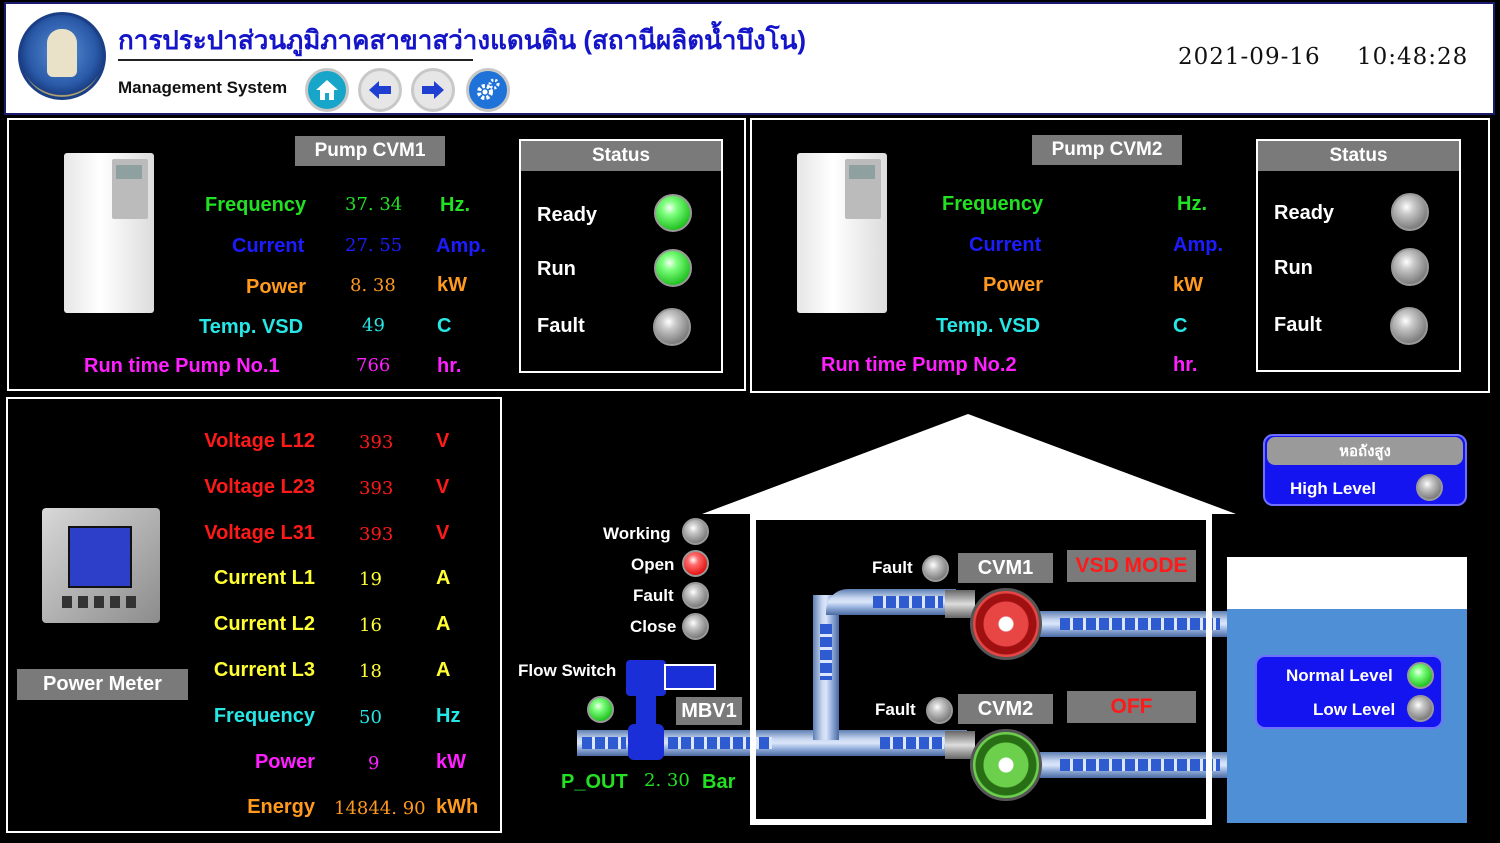 The image size is (1500, 843). I want to click on meter-row-unit: Hz, so click(448, 715).